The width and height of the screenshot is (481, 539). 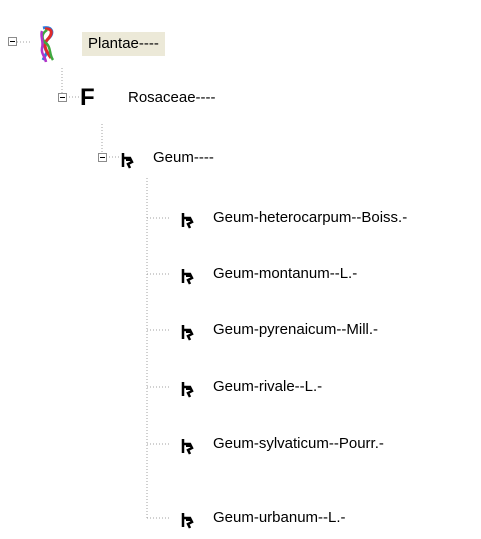 What do you see at coordinates (102, 157) in the screenshot?
I see `collapse-toggle-geum` at bounding box center [102, 157].